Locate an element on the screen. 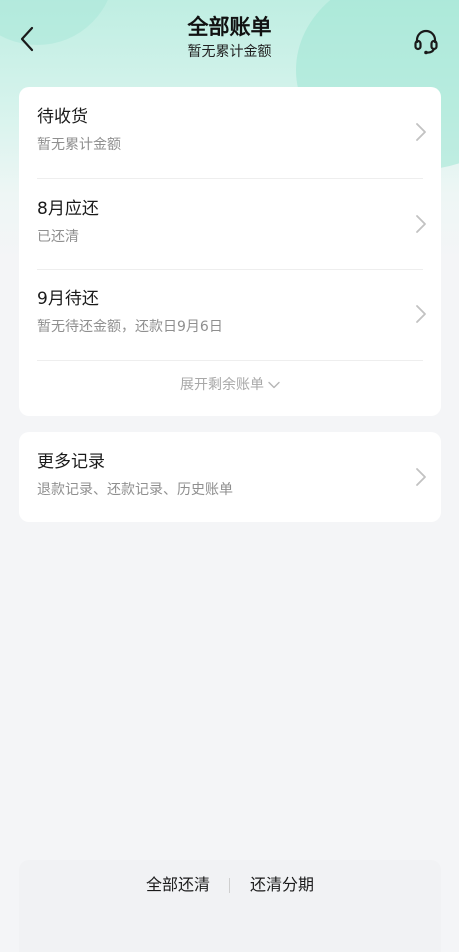  page-subtitle: 暂无累计金额 is located at coordinates (229, 52).